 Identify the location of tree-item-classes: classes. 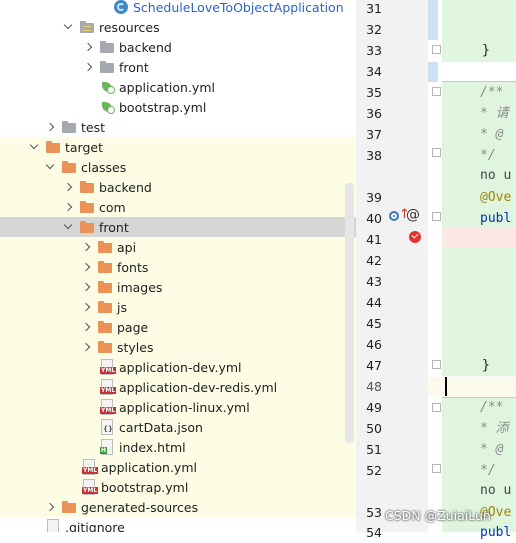
(178, 167).